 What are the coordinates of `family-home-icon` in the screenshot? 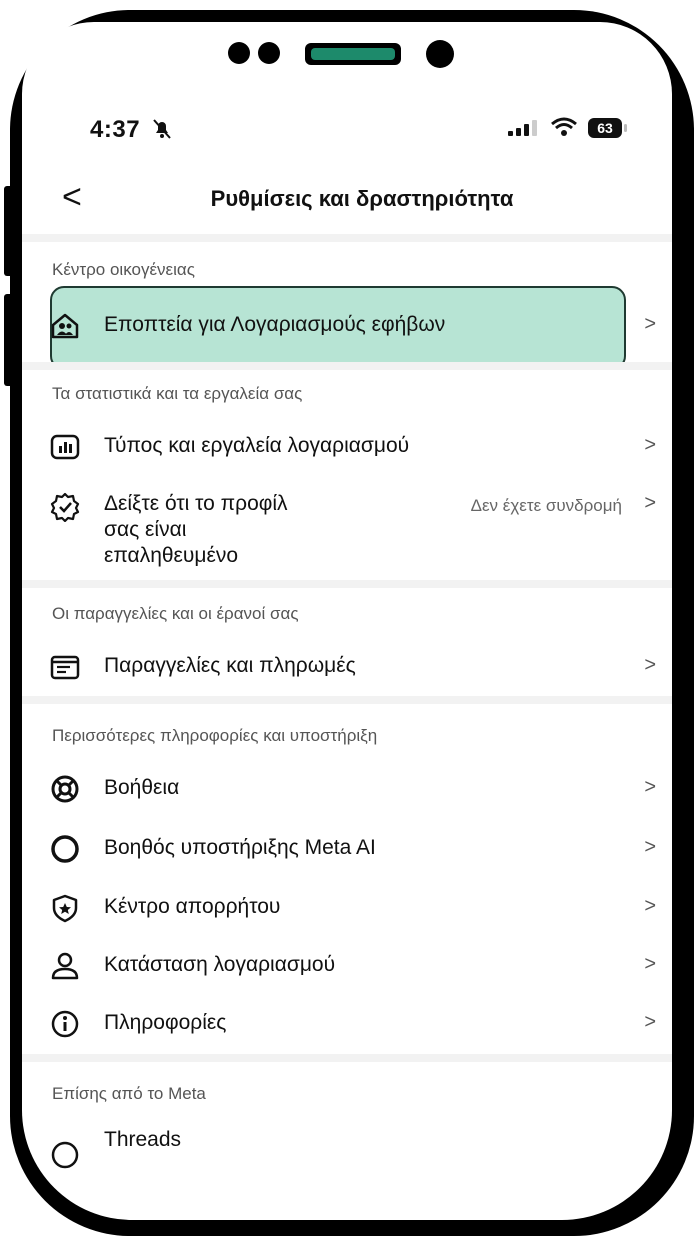 It's located at (65, 326).